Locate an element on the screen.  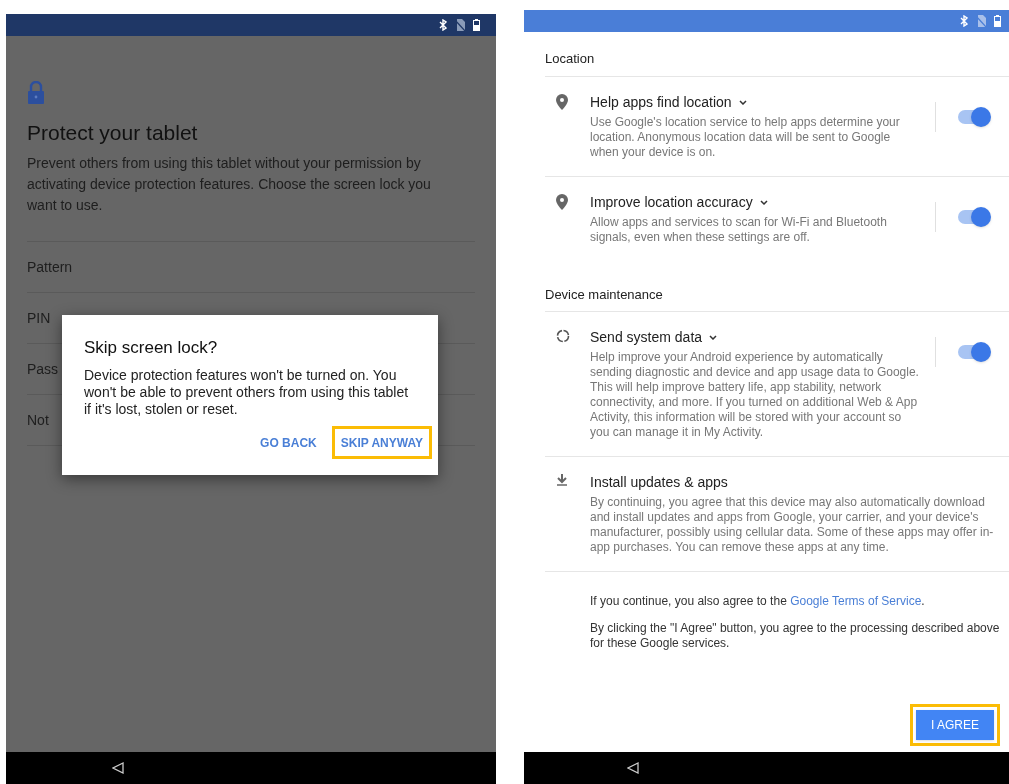
setting-description: Help improve your Android experience by automatically sending diagnostic and device and app usage data to Google. This will help improve battery life, app stability, network connectivity, and more. If you turned on additional Web & App Activity, this information will be stored with your account so you can manage it in My Activity. is located at coordinates (755, 395).